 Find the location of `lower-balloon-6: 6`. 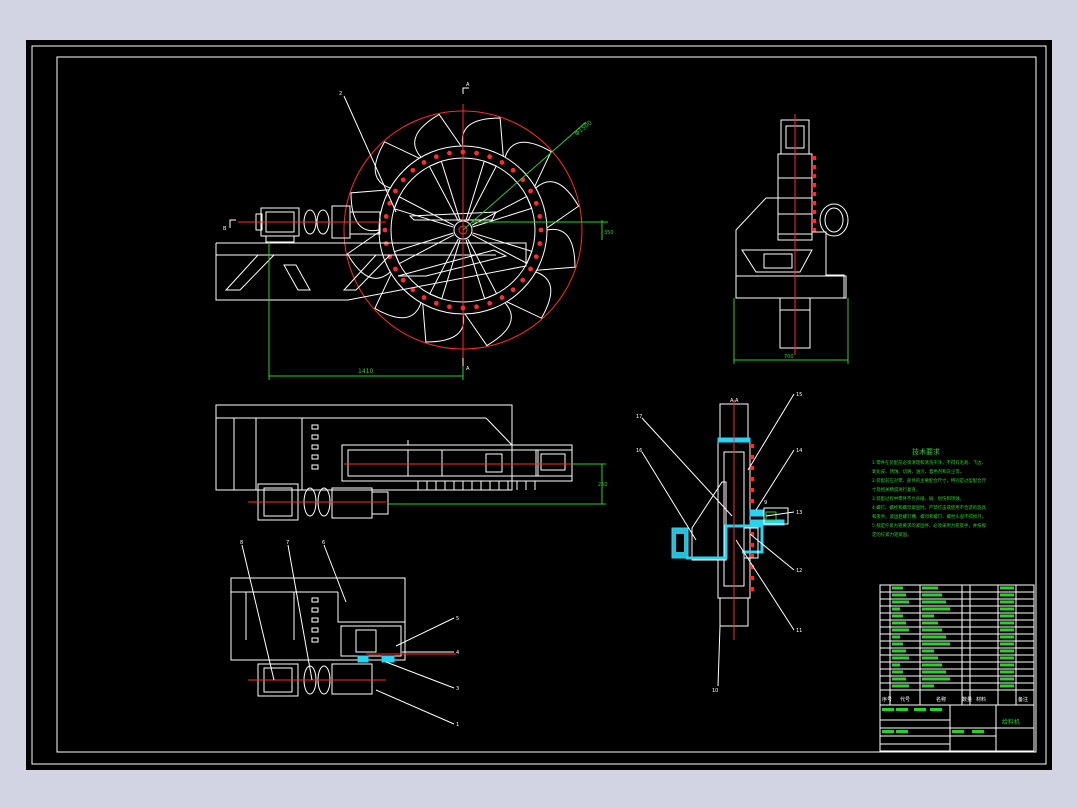

lower-balloon-6: 6 is located at coordinates (323, 543).